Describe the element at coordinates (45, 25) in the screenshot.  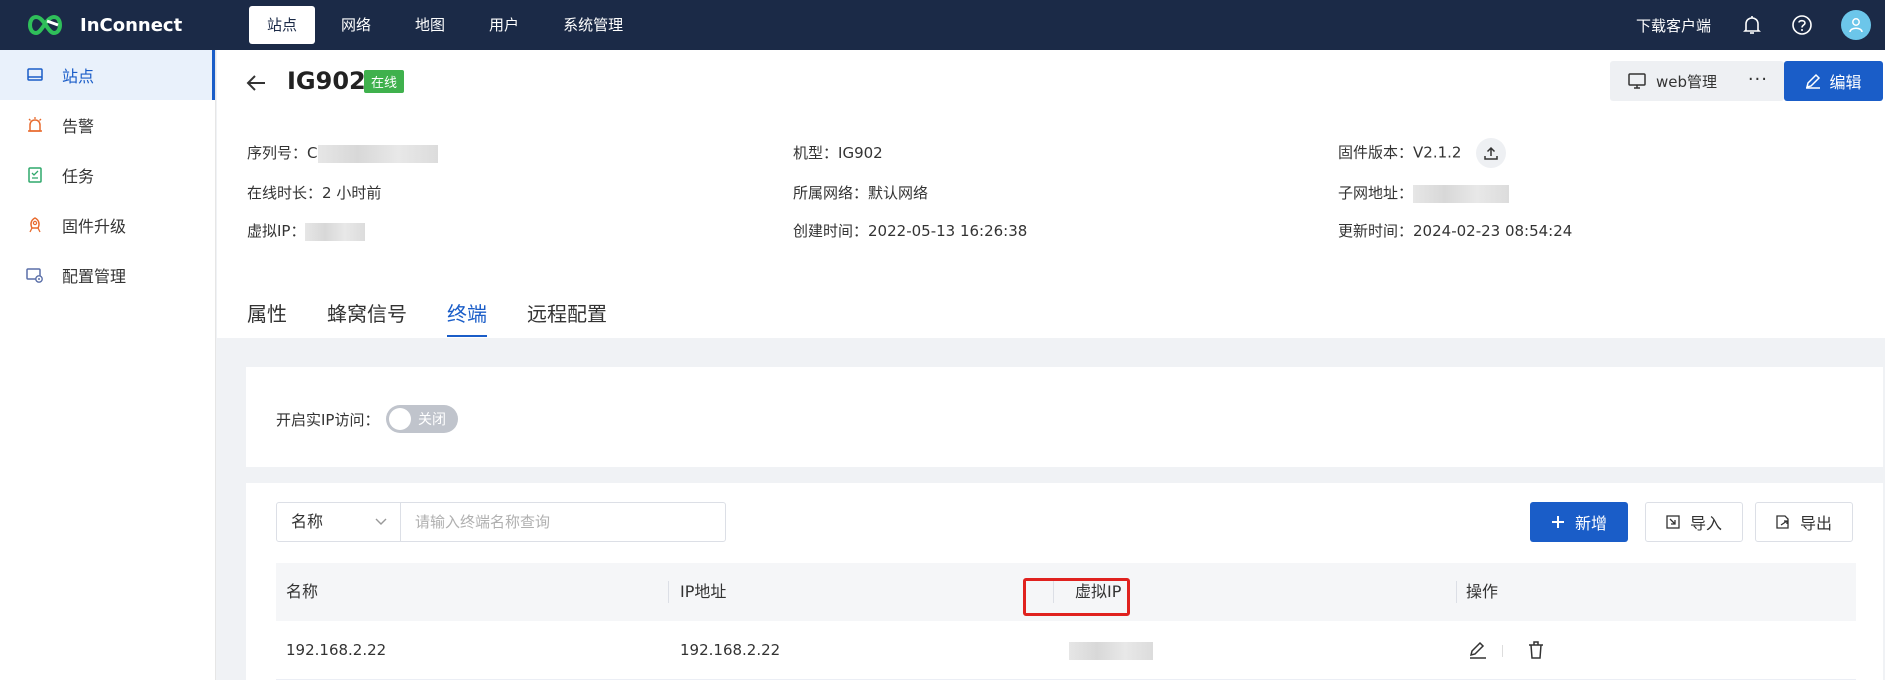
I see `infinity-logo-icon` at that location.